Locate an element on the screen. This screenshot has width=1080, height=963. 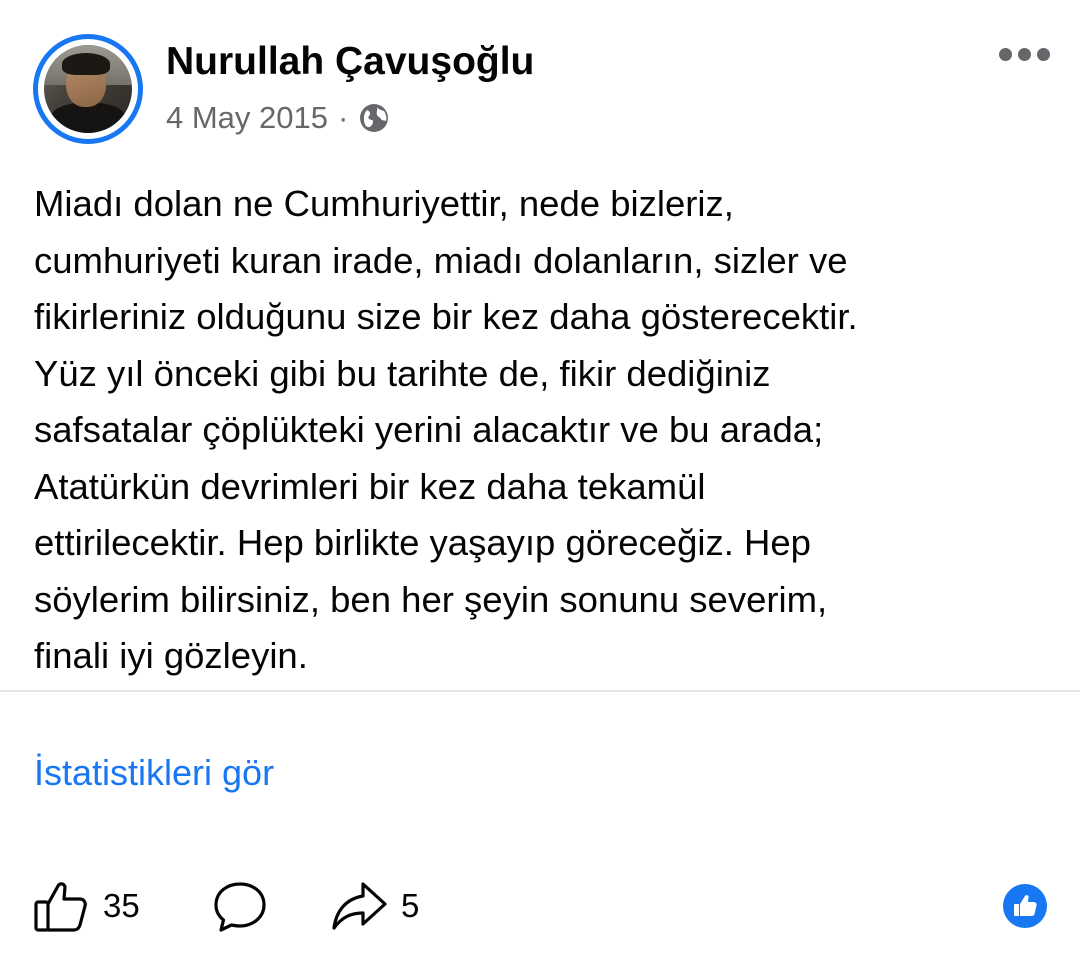
like-button: 35 is located at coordinates (86, 906).